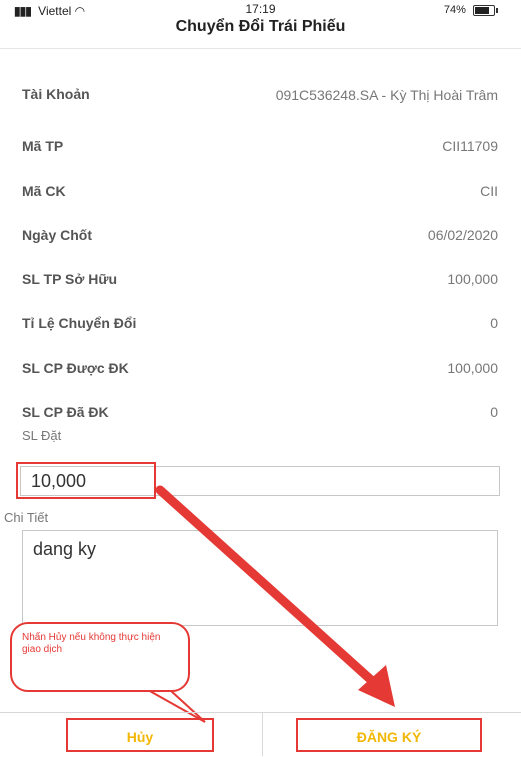  What do you see at coordinates (260, 148) in the screenshot?
I see `detail-row-bond-code: Mã TP CII11709` at bounding box center [260, 148].